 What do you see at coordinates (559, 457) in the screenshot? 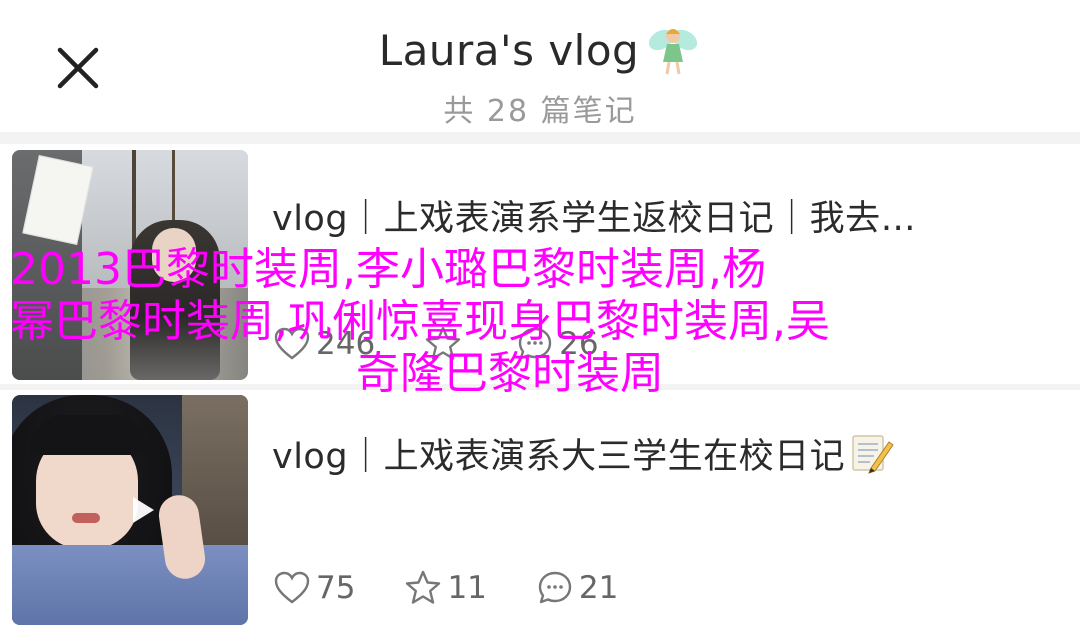
I see `note-title-text: vlog｜上戏表演系大三学生在校日记` at bounding box center [559, 457].